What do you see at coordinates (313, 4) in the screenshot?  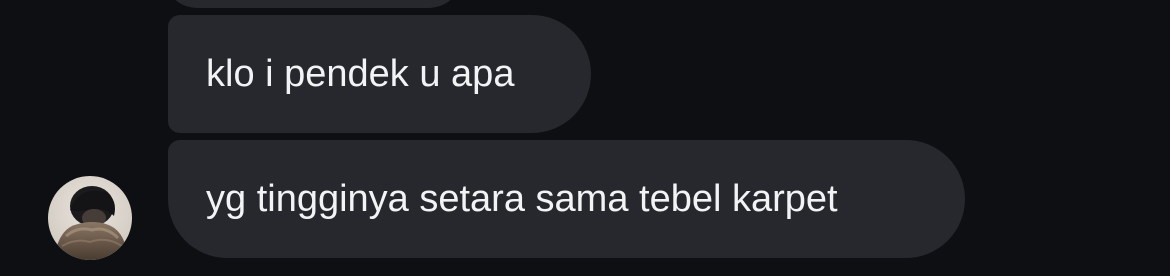 I see `previous-message-bubble` at bounding box center [313, 4].